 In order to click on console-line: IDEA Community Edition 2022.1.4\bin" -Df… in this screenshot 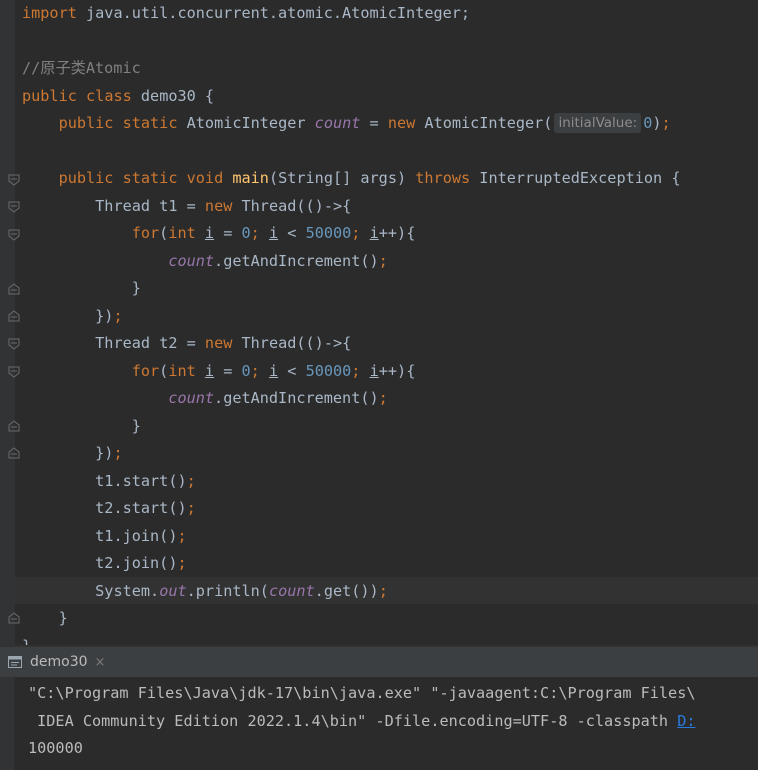, I will do `click(361, 721)`.